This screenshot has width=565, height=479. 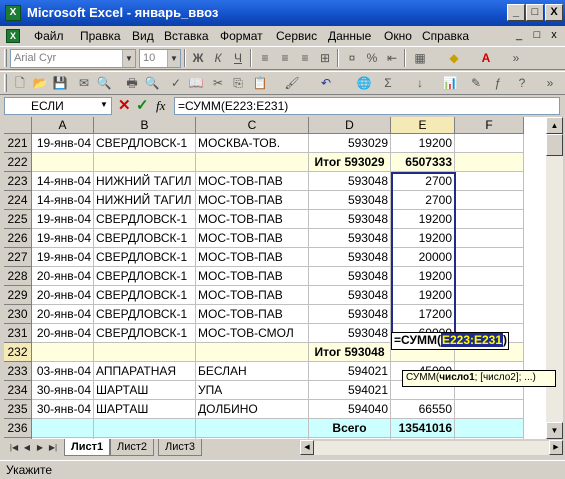 I want to click on cell-f225, so click(x=489, y=219).